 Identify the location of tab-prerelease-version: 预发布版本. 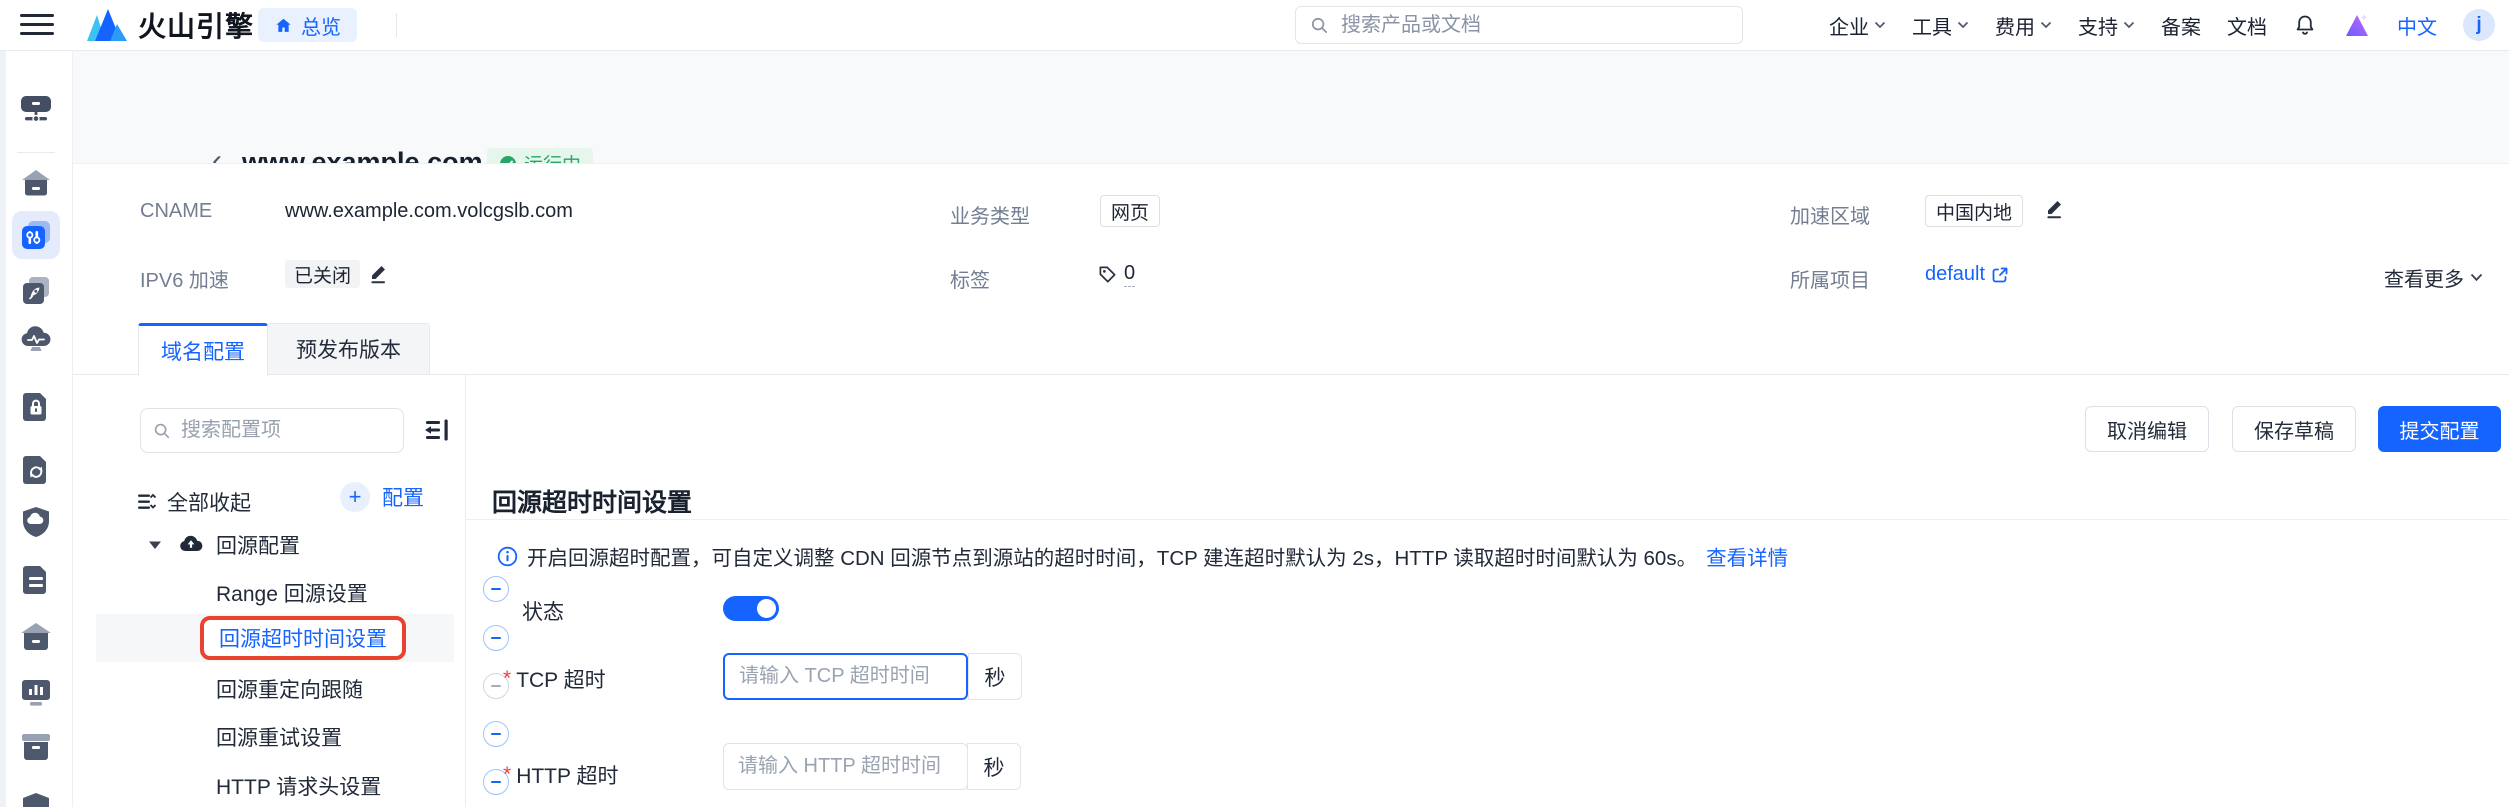
(348, 349).